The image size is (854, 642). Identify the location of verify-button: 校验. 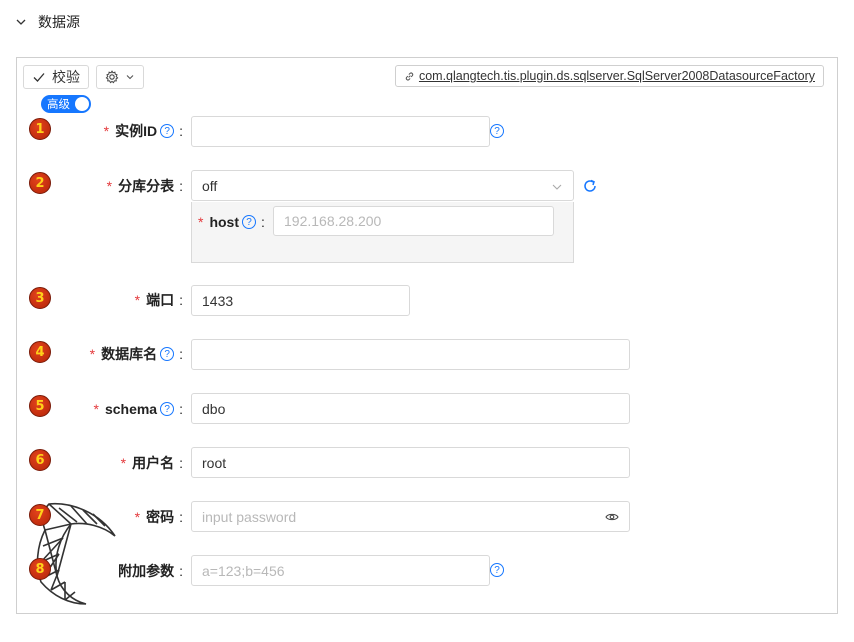
(56, 77).